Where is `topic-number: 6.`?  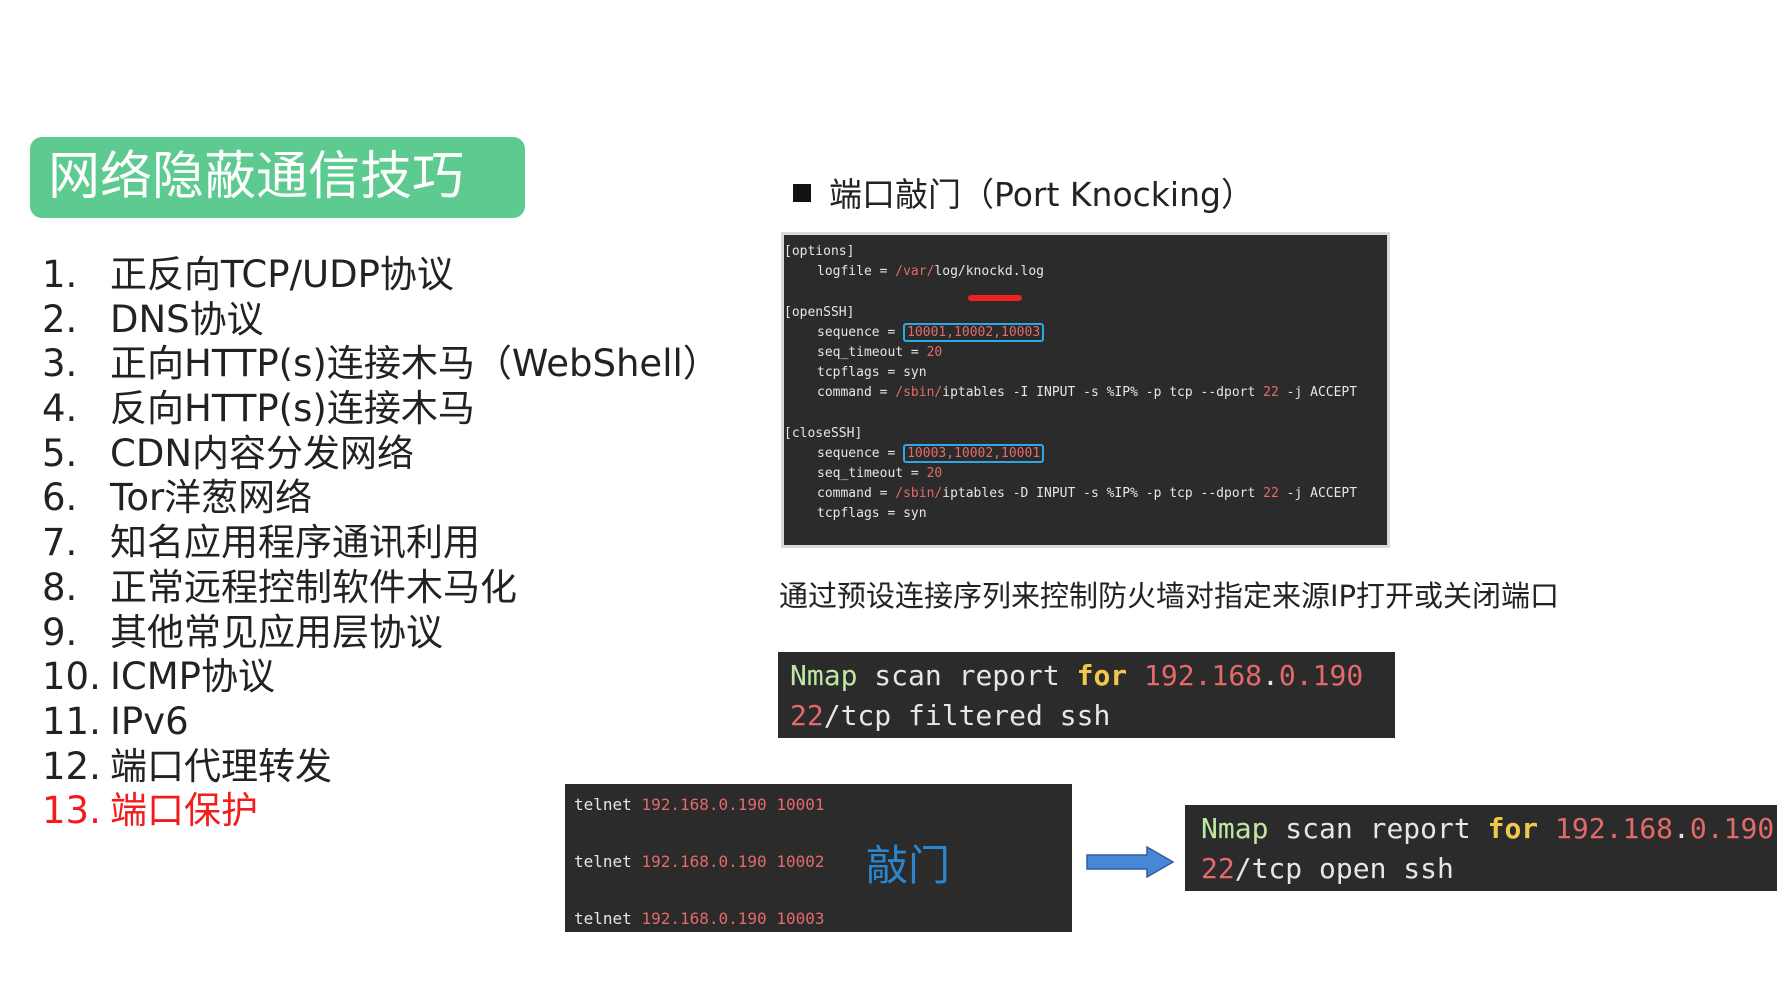 topic-number: 6. is located at coordinates (60, 498).